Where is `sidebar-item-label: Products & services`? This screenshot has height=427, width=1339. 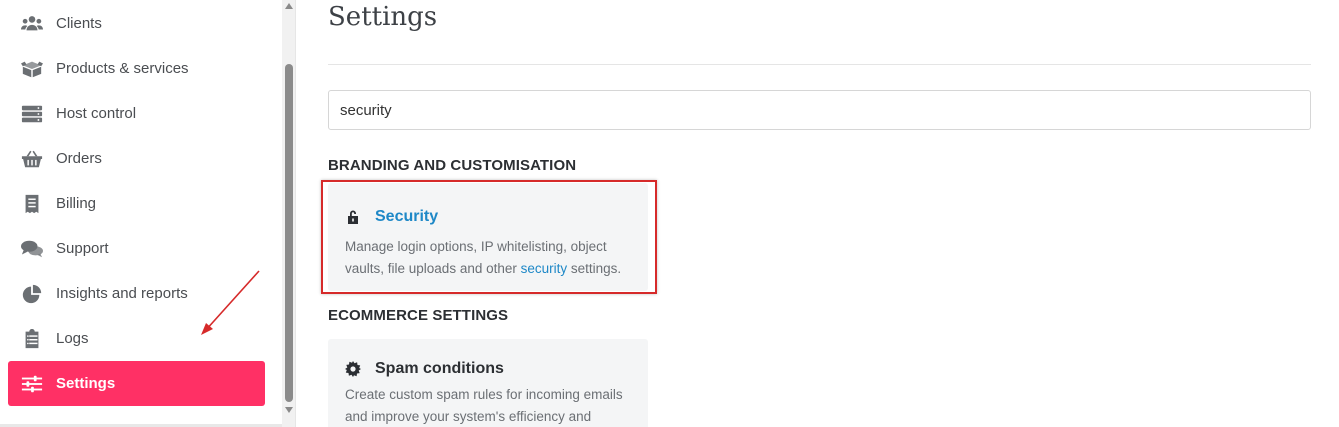 sidebar-item-label: Products & services is located at coordinates (122, 68).